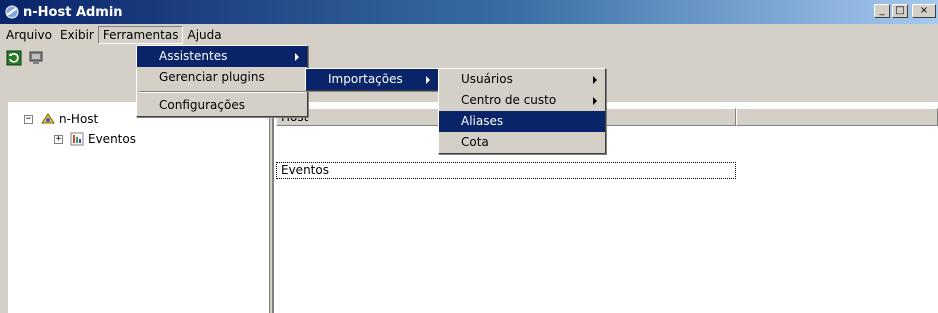  What do you see at coordinates (79, 119) in the screenshot?
I see `tree-label-n-host: n-Host` at bounding box center [79, 119].